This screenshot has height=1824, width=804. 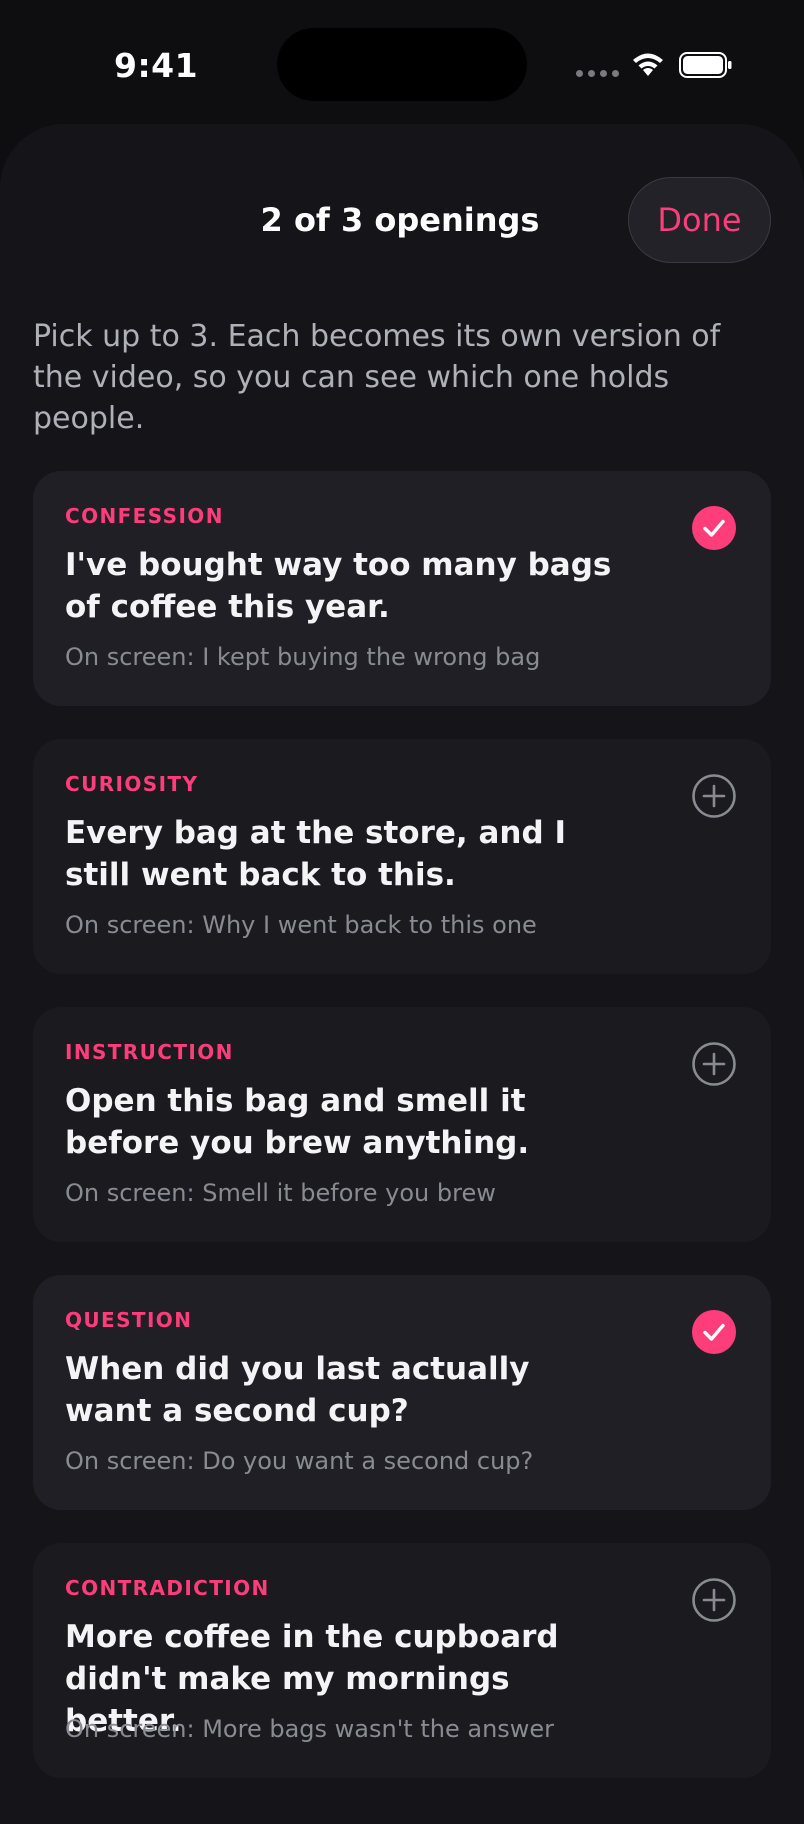 I want to click on wifi-icon, so click(x=648, y=64).